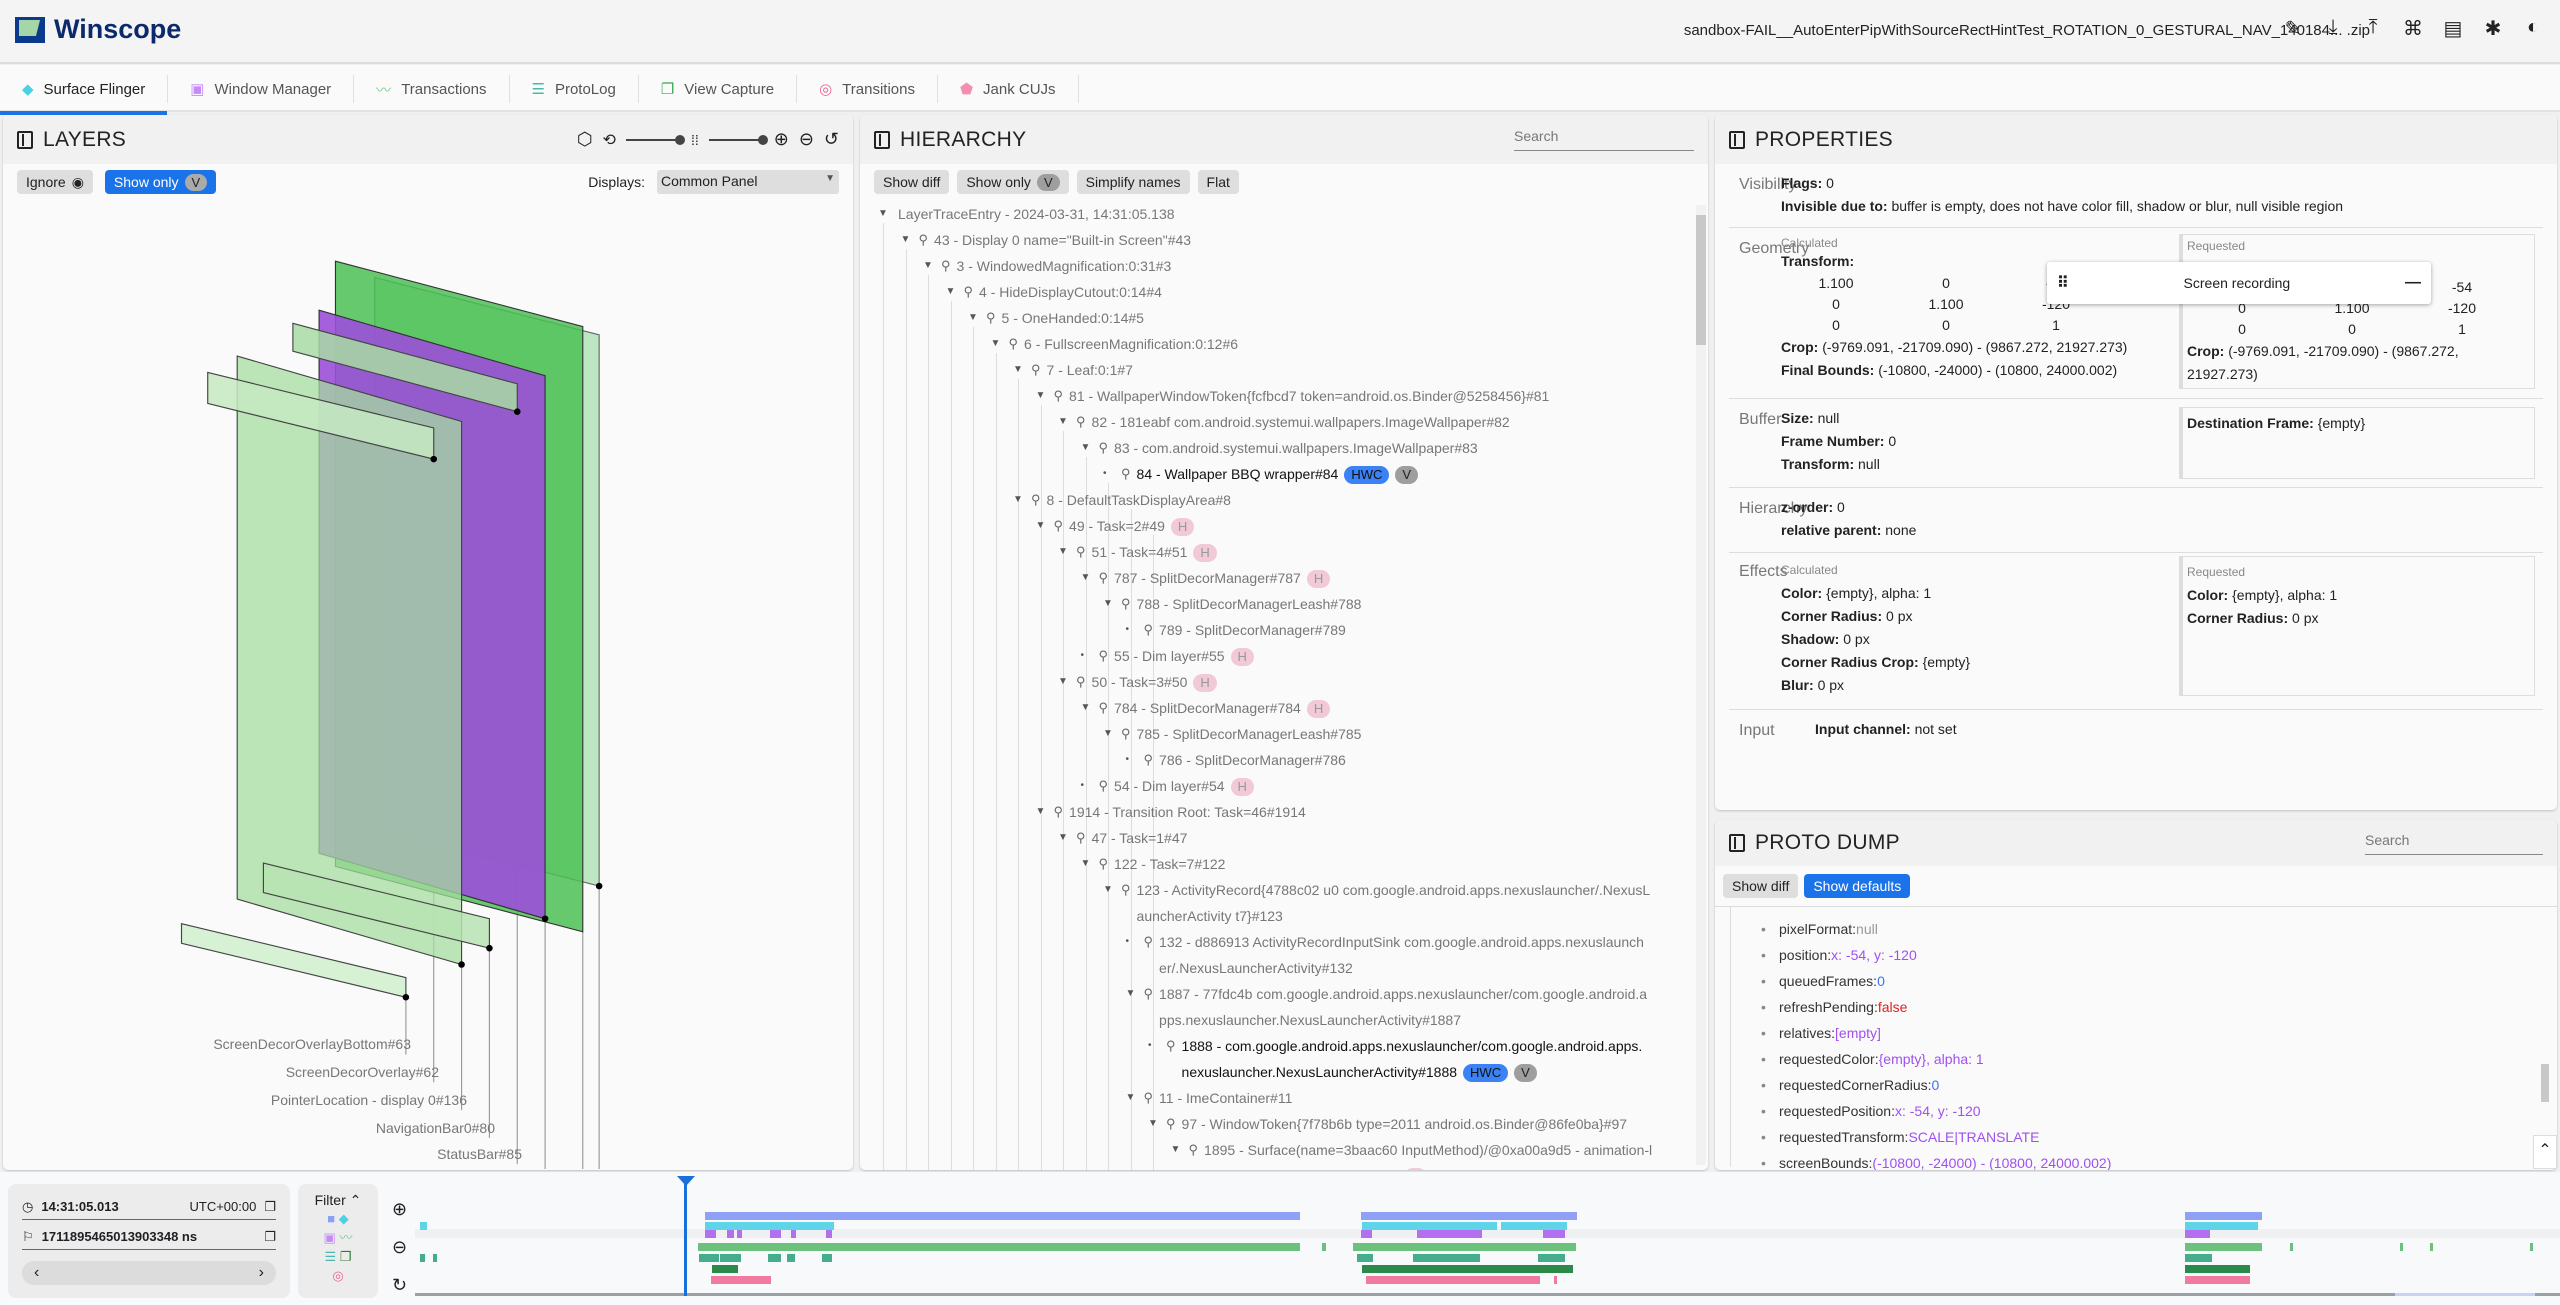 The width and height of the screenshot is (2560, 1305). I want to click on tree-node: ▼ ⚲ 785 - SplitDecorManagerLeash#785, so click(1232, 734).